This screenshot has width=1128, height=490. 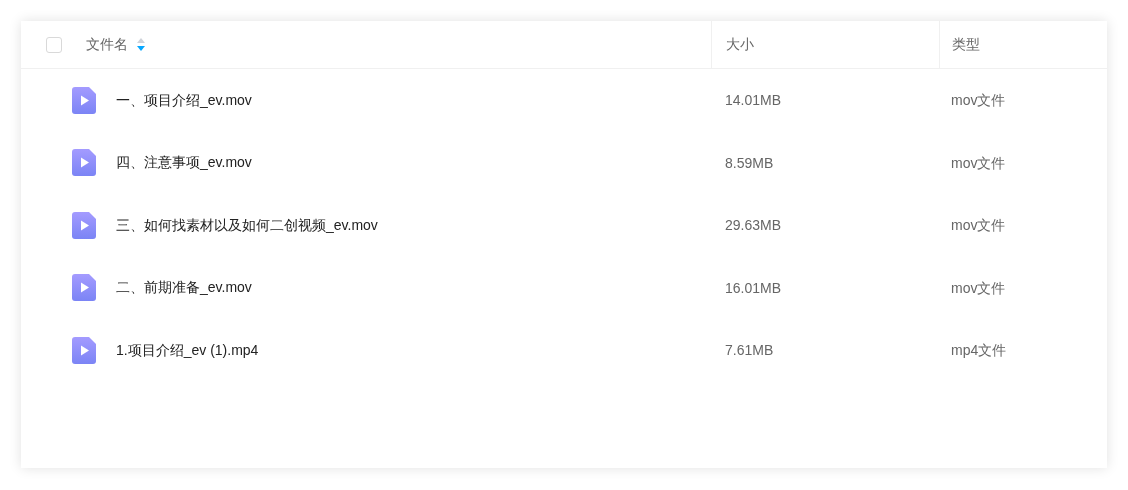 What do you see at coordinates (184, 163) in the screenshot?
I see `file-name: 四、注意事项_ev.mov` at bounding box center [184, 163].